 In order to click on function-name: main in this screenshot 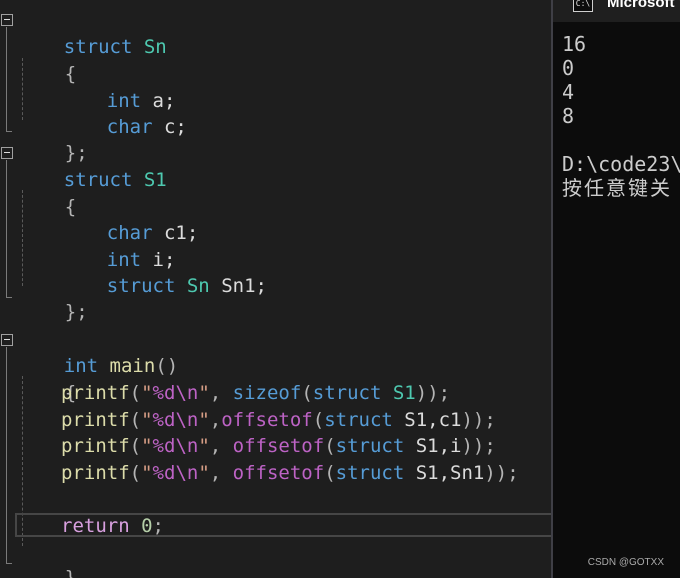, I will do `click(132, 366)`.